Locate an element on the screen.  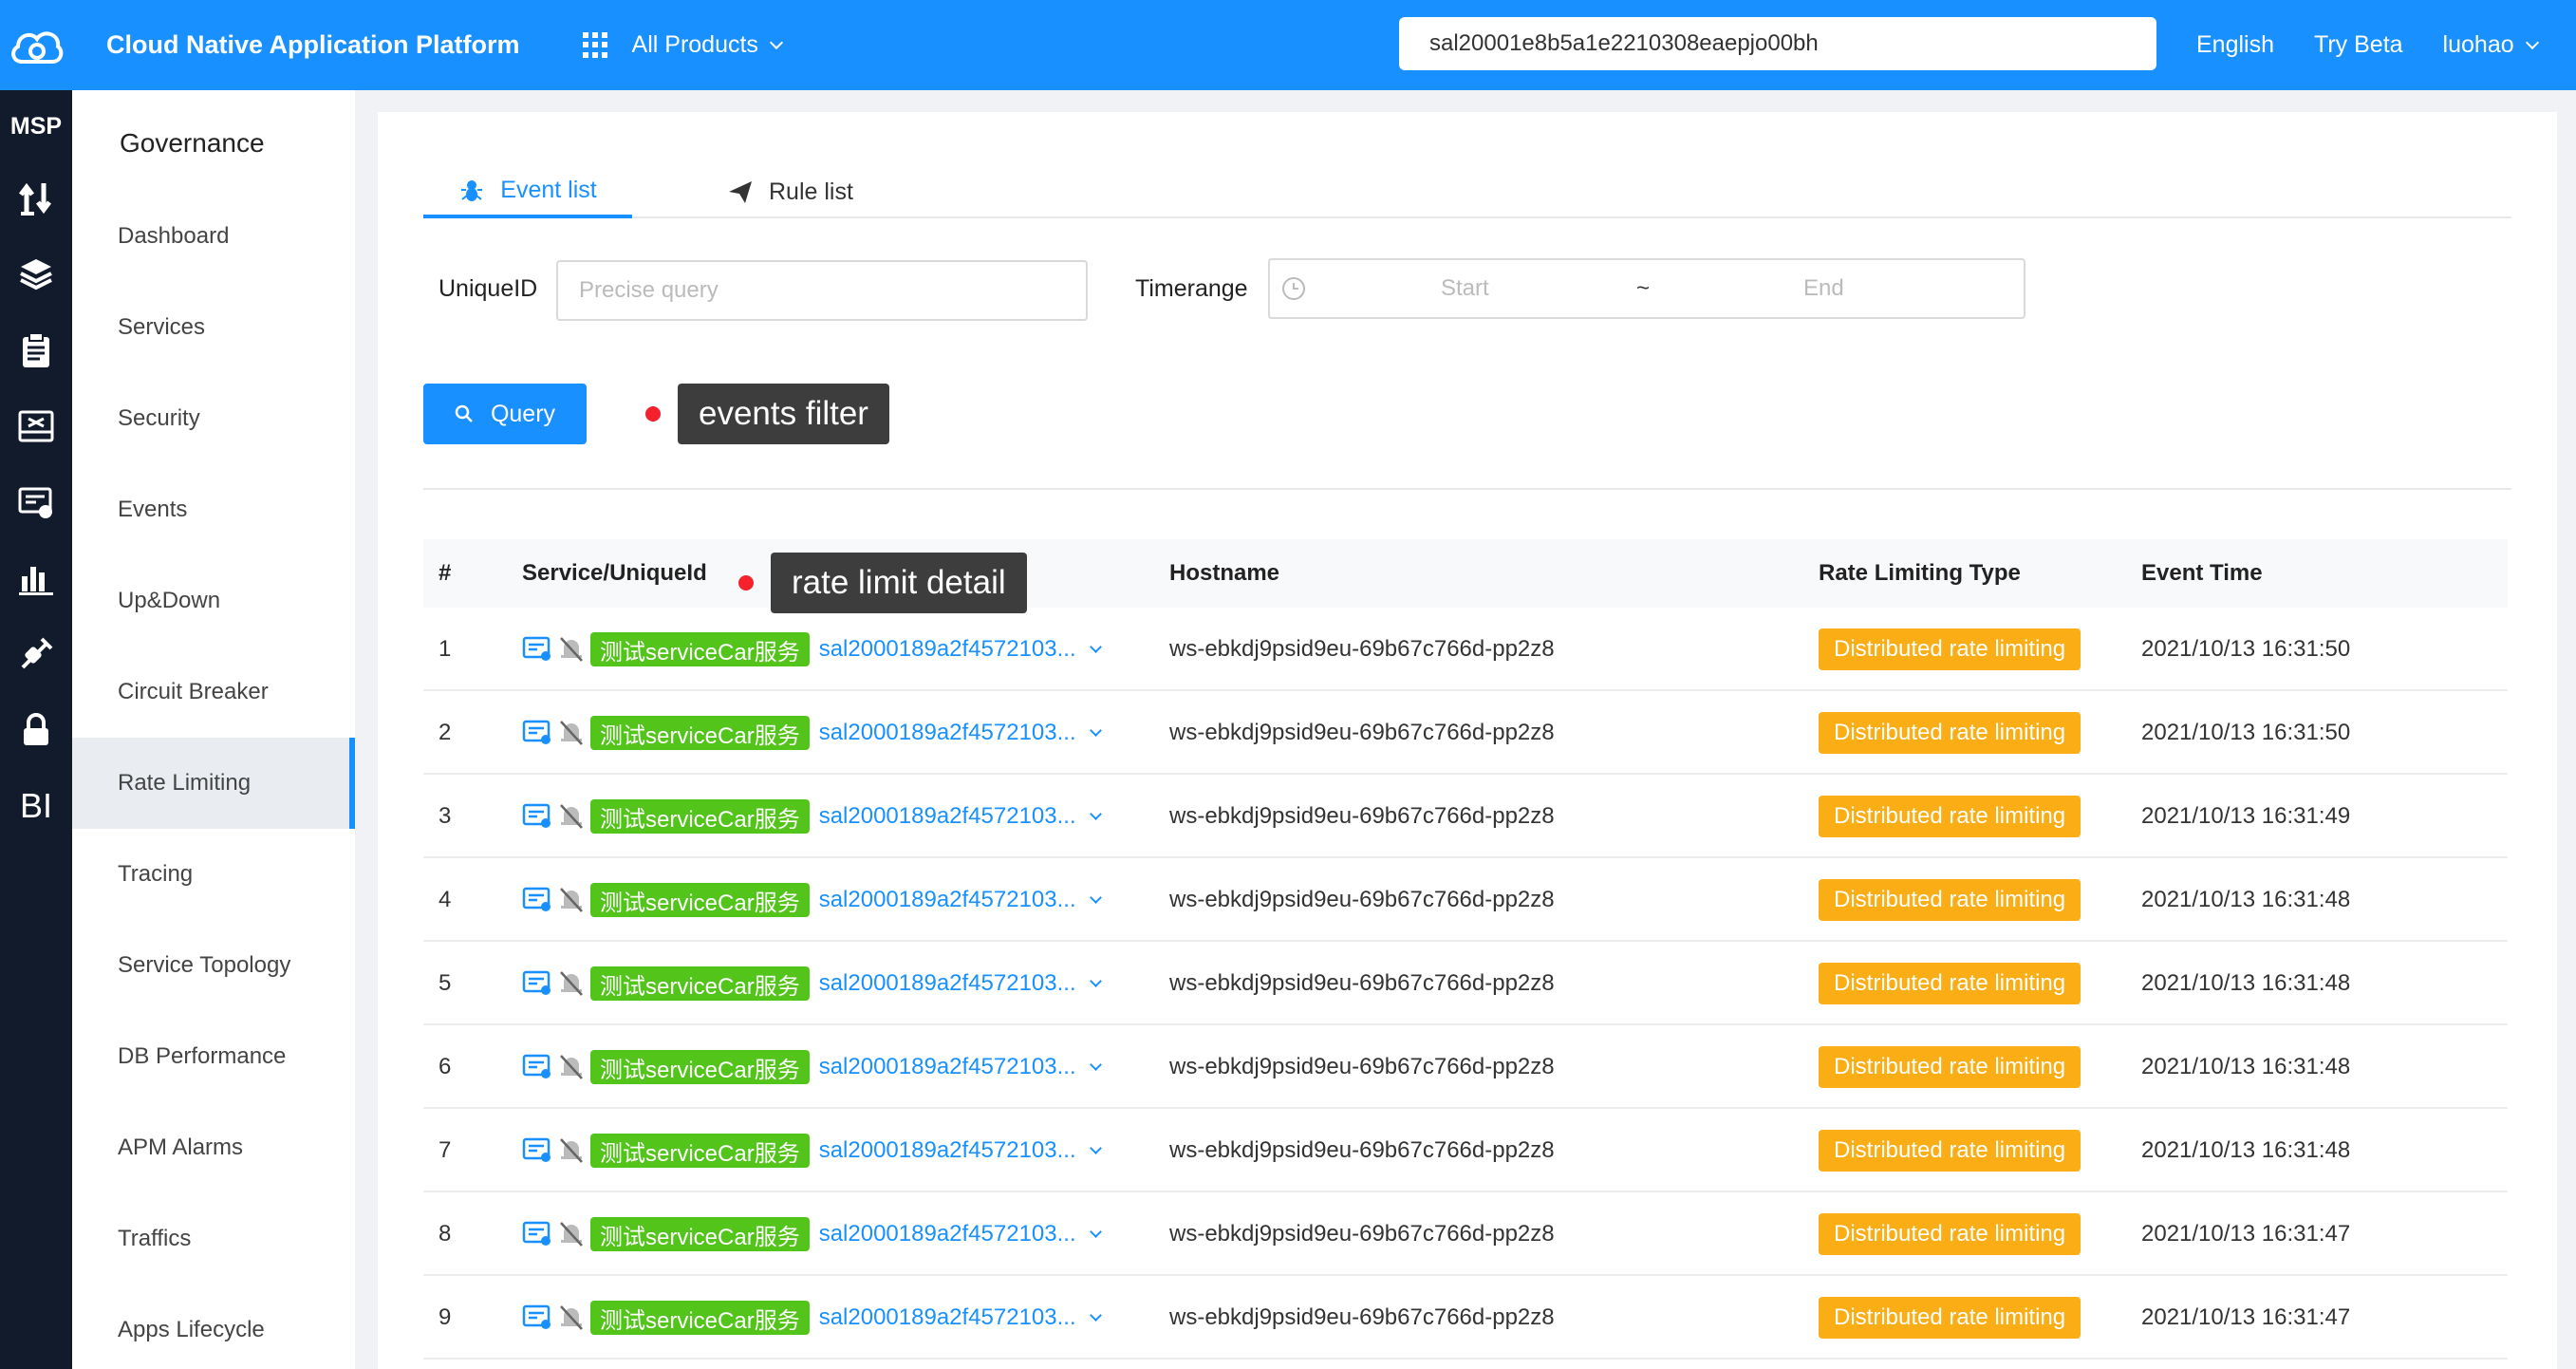
uniqueid-input: Precise query is located at coordinates (822, 290).